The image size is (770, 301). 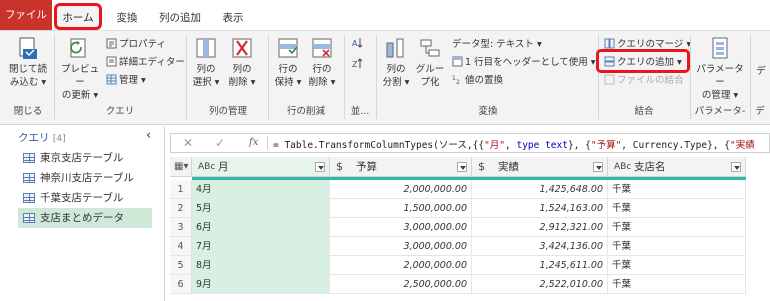 I want to click on properties-button: プロパティ, so click(x=136, y=44).